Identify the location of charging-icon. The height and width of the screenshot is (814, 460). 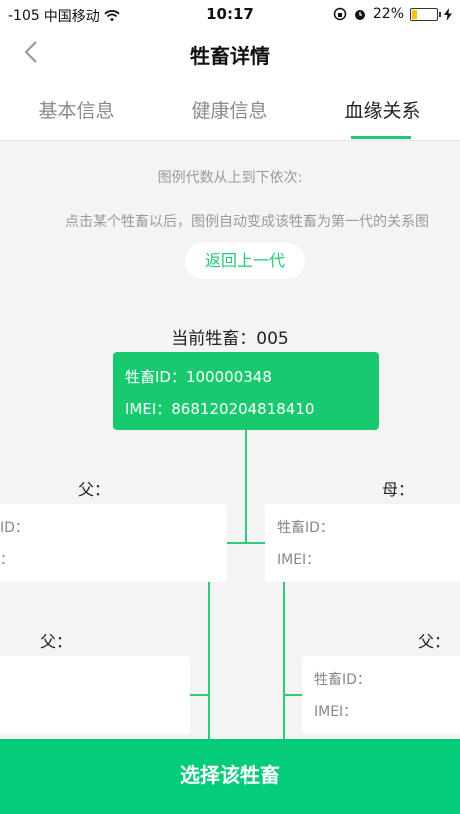
(448, 14).